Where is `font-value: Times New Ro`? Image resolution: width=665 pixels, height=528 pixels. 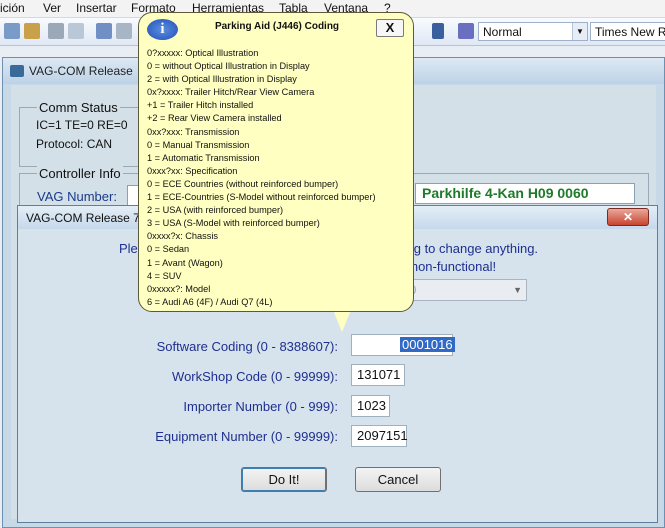 font-value: Times New Ro is located at coordinates (630, 32).